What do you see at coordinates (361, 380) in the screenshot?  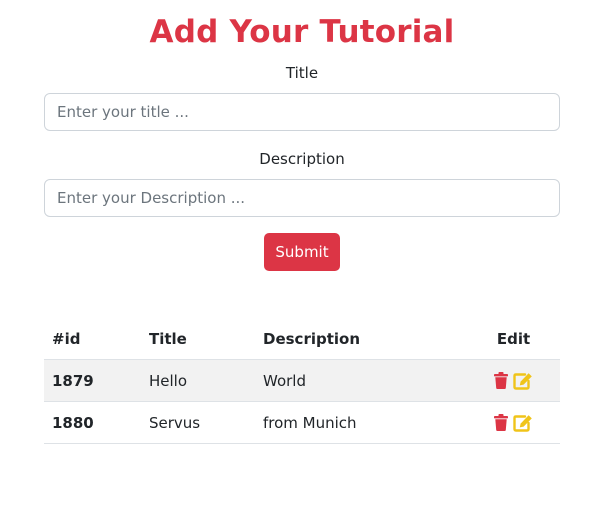 I see `row-description-cell: World` at bounding box center [361, 380].